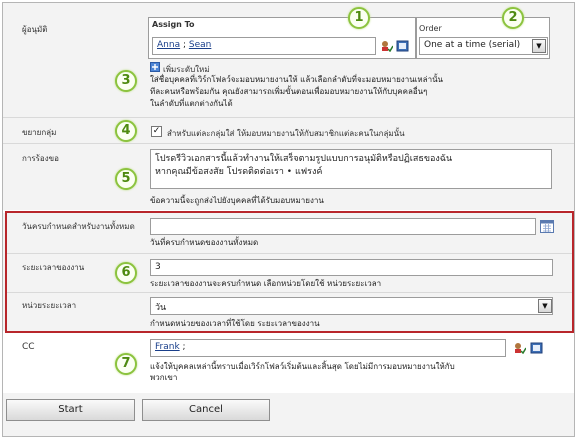  Describe the element at coordinates (173, 24) in the screenshot. I see `assign-to-header: Assign To` at that location.